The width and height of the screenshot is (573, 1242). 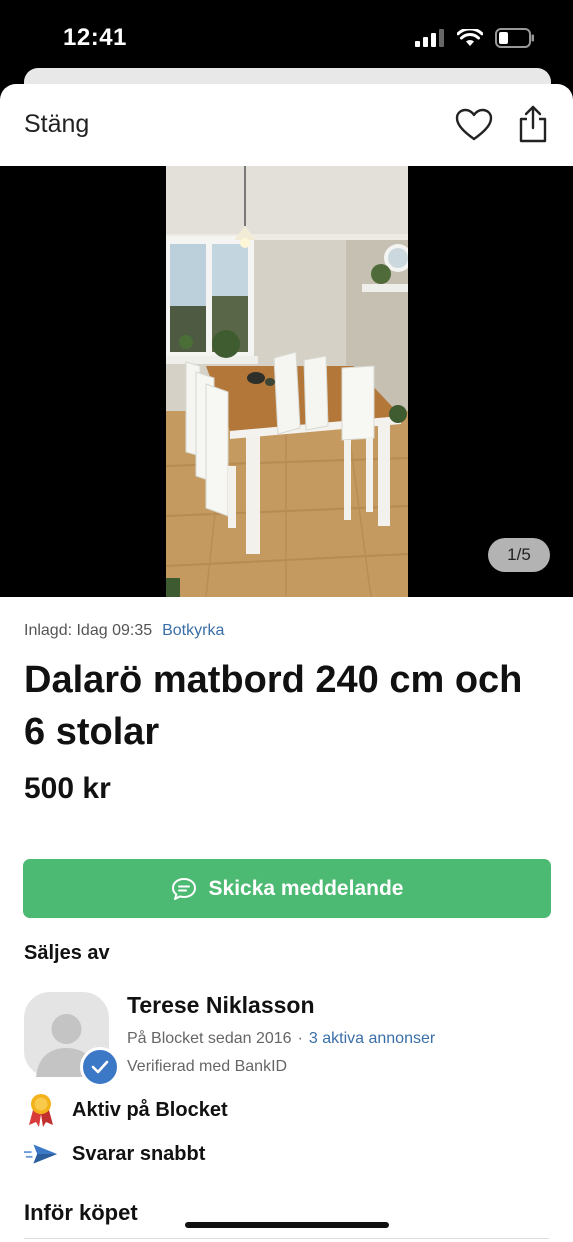 I want to click on status-bar: 12:41, so click(x=286, y=38).